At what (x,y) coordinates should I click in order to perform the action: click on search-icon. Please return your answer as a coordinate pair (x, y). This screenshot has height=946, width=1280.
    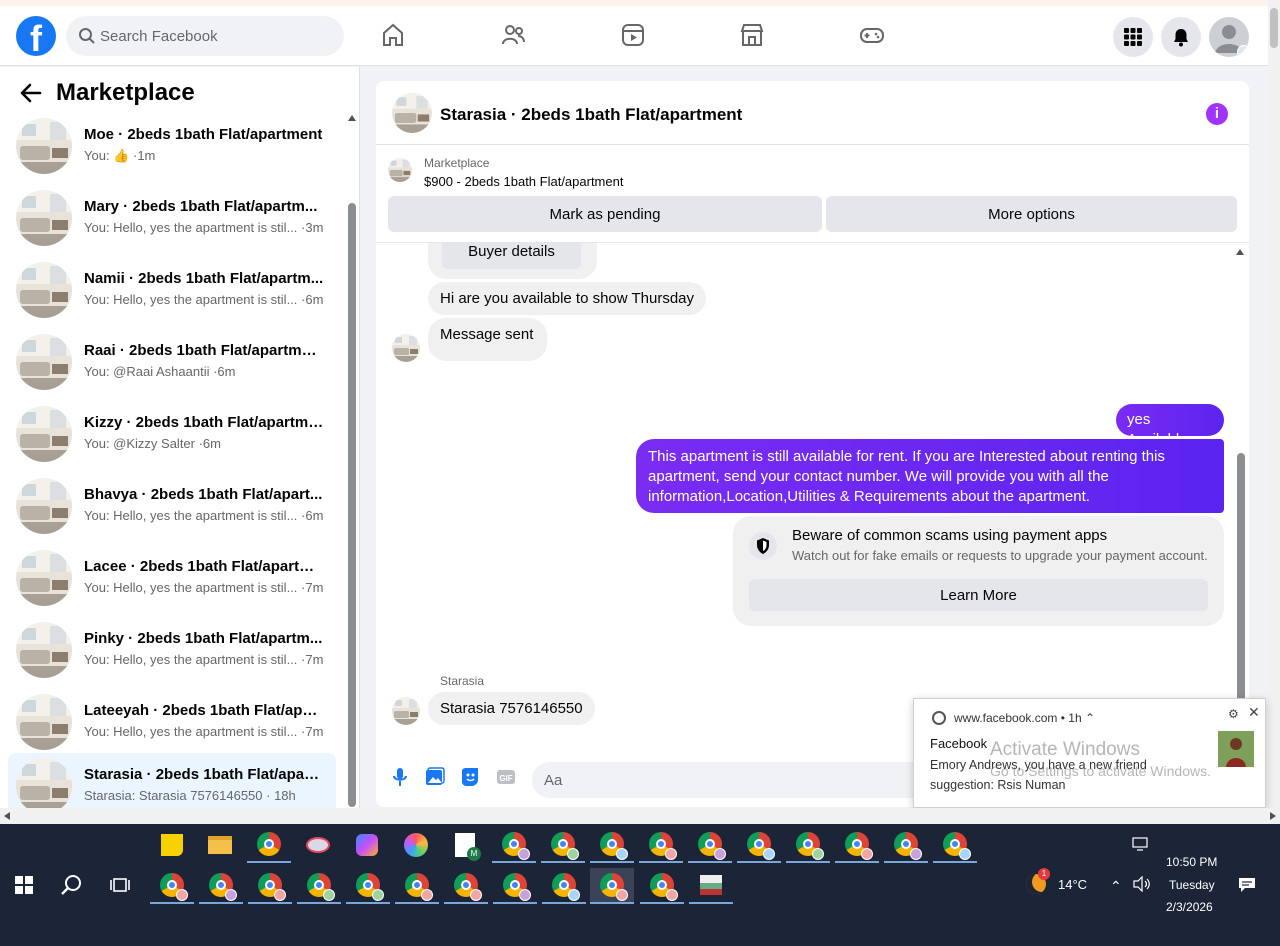
    Looking at the image, I should click on (72, 885).